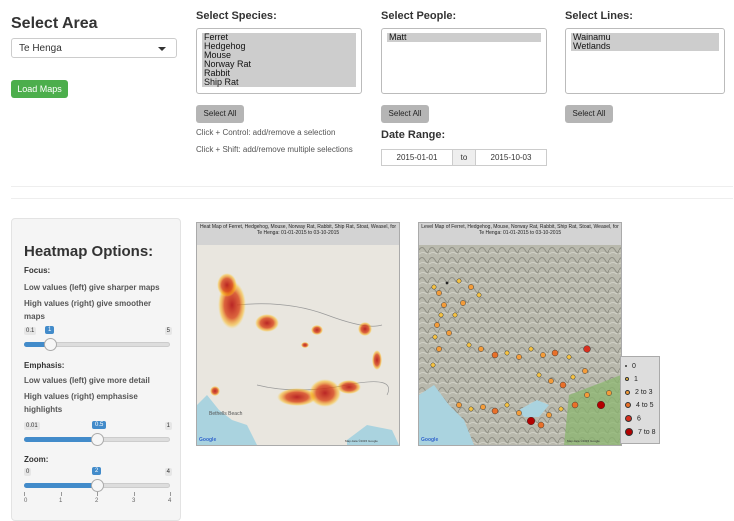 This screenshot has width=734, height=521. What do you see at coordinates (39, 89) in the screenshot?
I see `load-maps-button: Load Maps` at bounding box center [39, 89].